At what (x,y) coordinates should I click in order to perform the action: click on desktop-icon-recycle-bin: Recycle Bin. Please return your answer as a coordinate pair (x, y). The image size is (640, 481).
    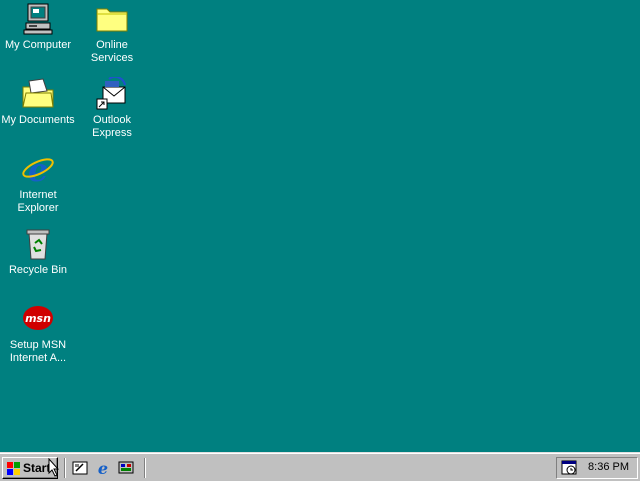
    Looking at the image, I should click on (38, 252).